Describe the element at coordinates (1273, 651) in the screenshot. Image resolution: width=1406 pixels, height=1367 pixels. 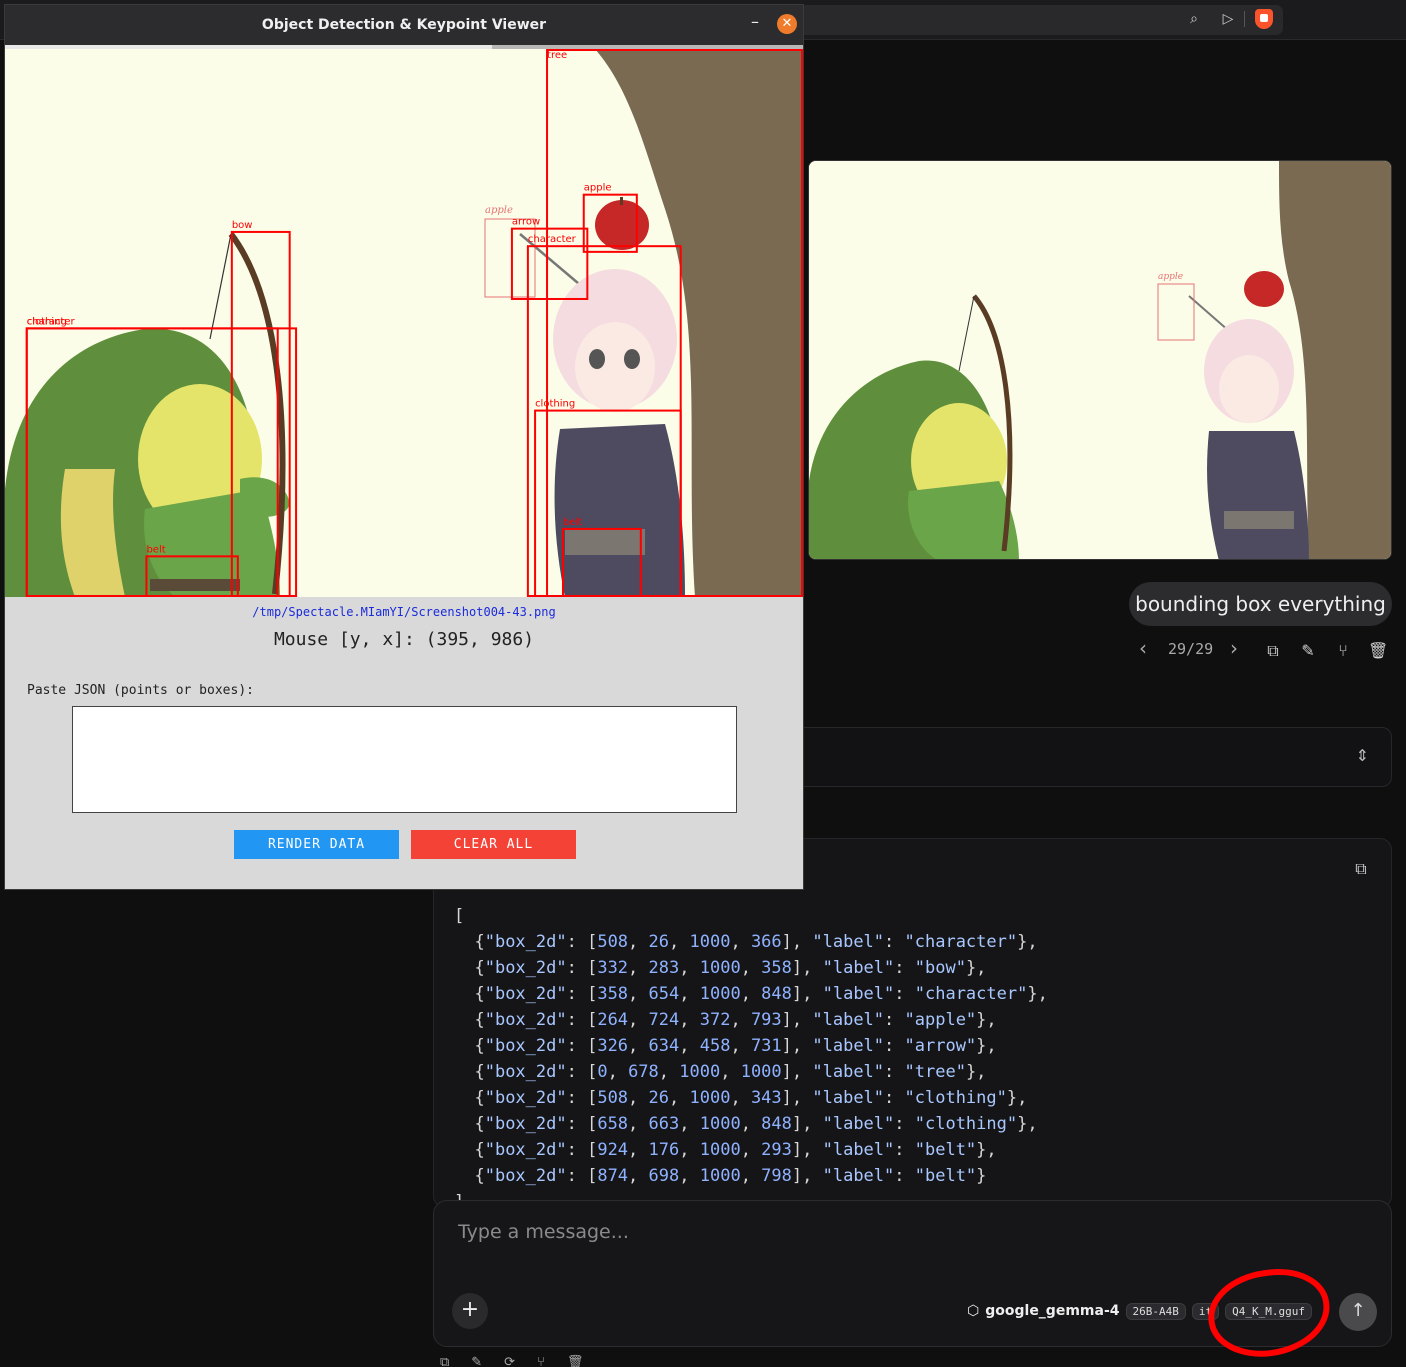
I see `copy-icon: ⧉` at that location.